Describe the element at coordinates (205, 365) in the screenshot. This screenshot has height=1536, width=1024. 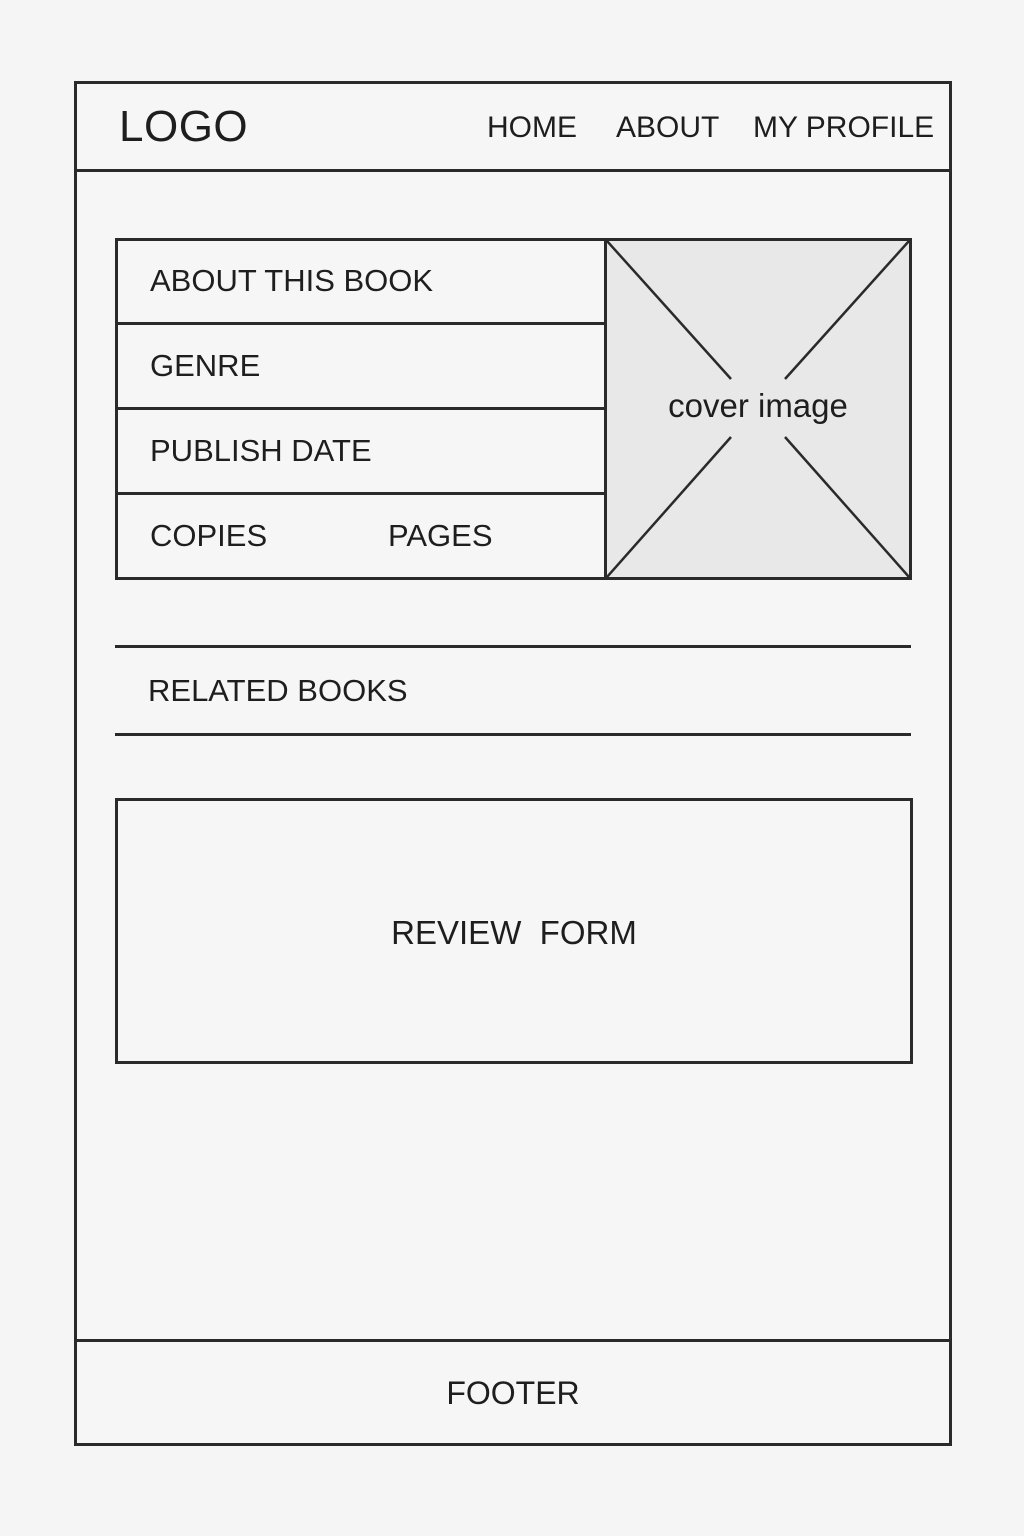
I see `genre-label: GENRE` at that location.